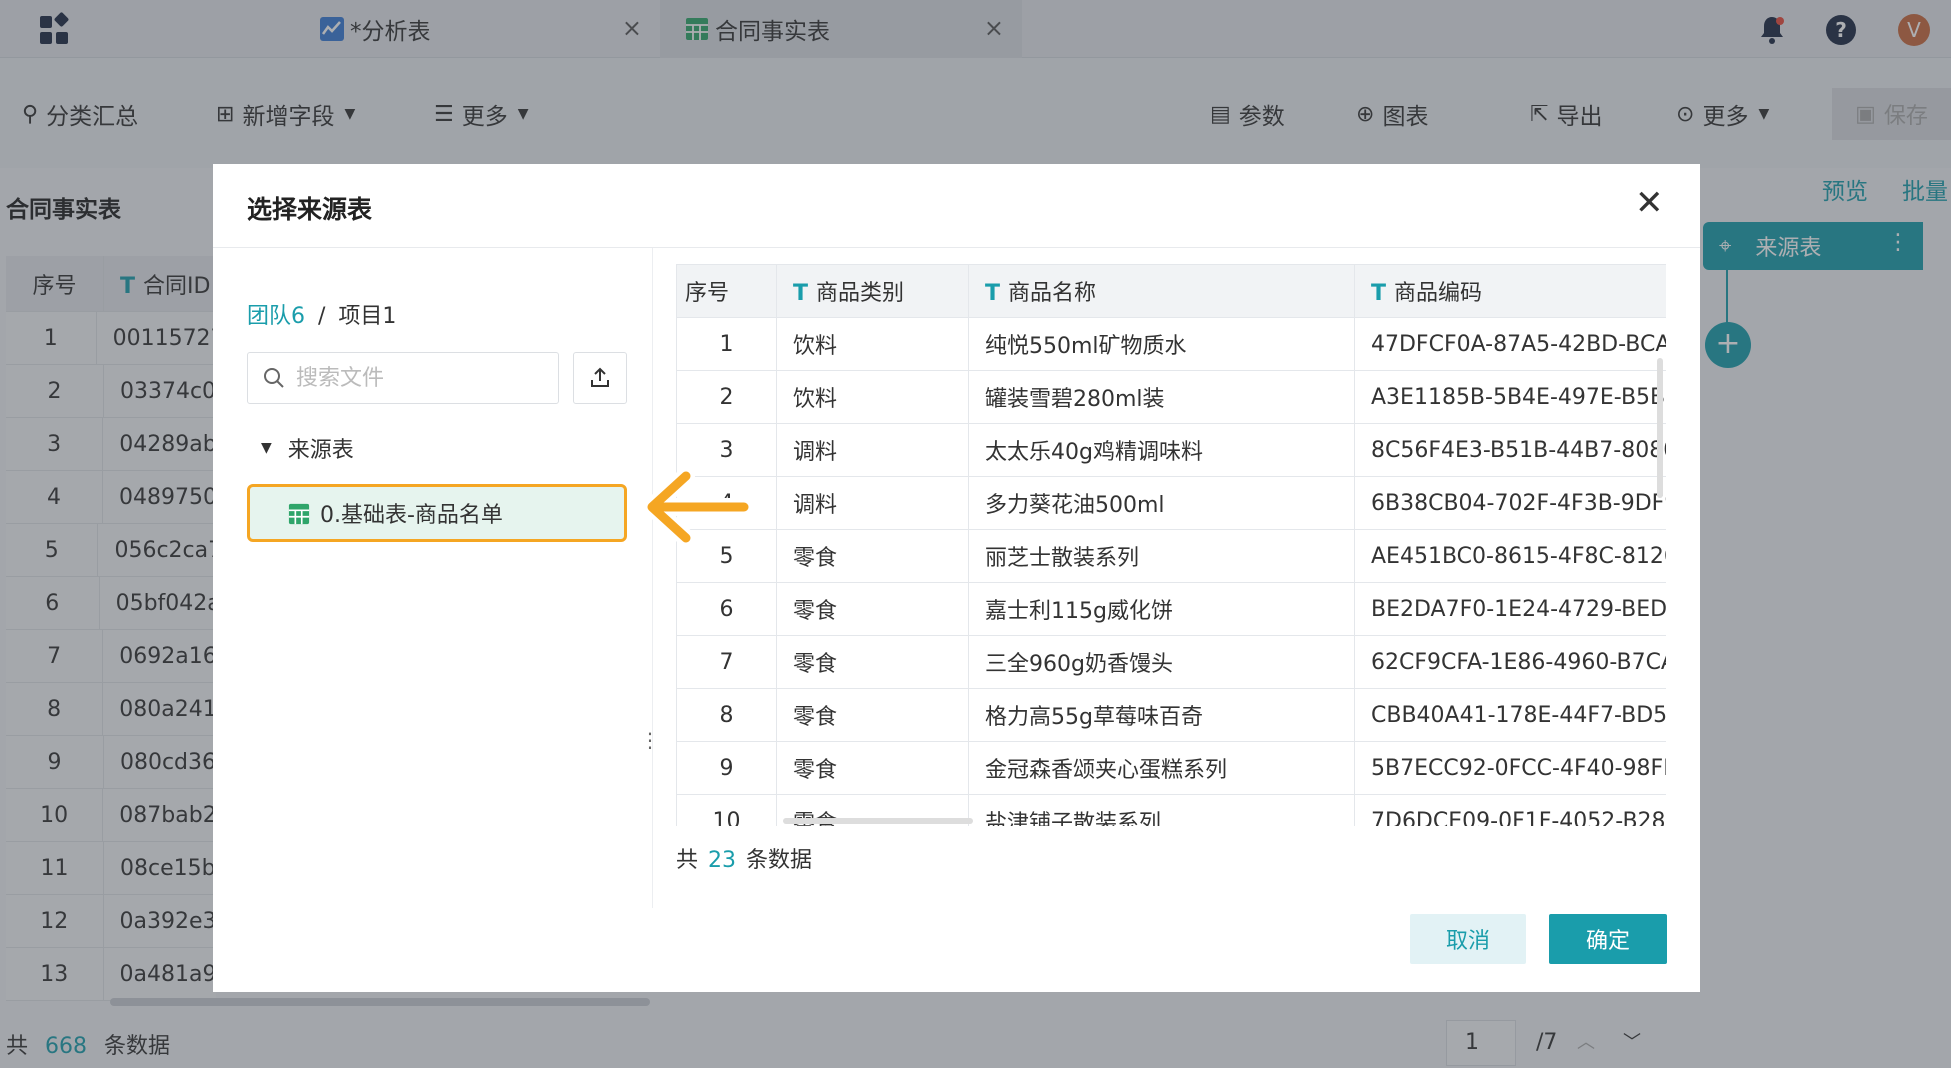  What do you see at coordinates (726, 810) in the screenshot?
I see `row-number: 10` at bounding box center [726, 810].